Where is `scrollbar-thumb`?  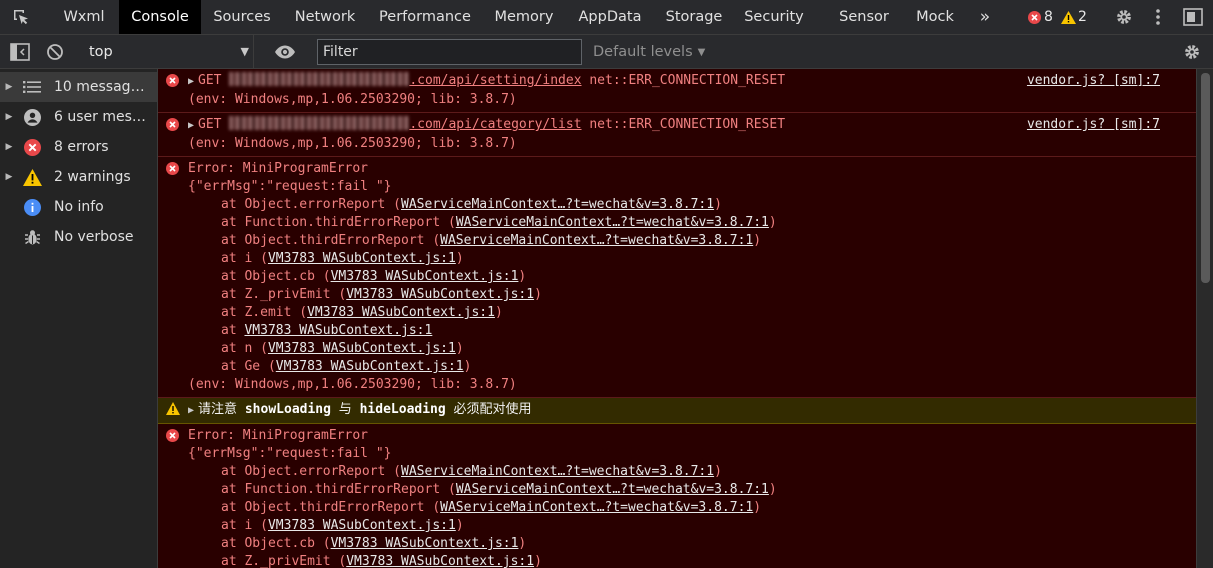 scrollbar-thumb is located at coordinates (1205, 178).